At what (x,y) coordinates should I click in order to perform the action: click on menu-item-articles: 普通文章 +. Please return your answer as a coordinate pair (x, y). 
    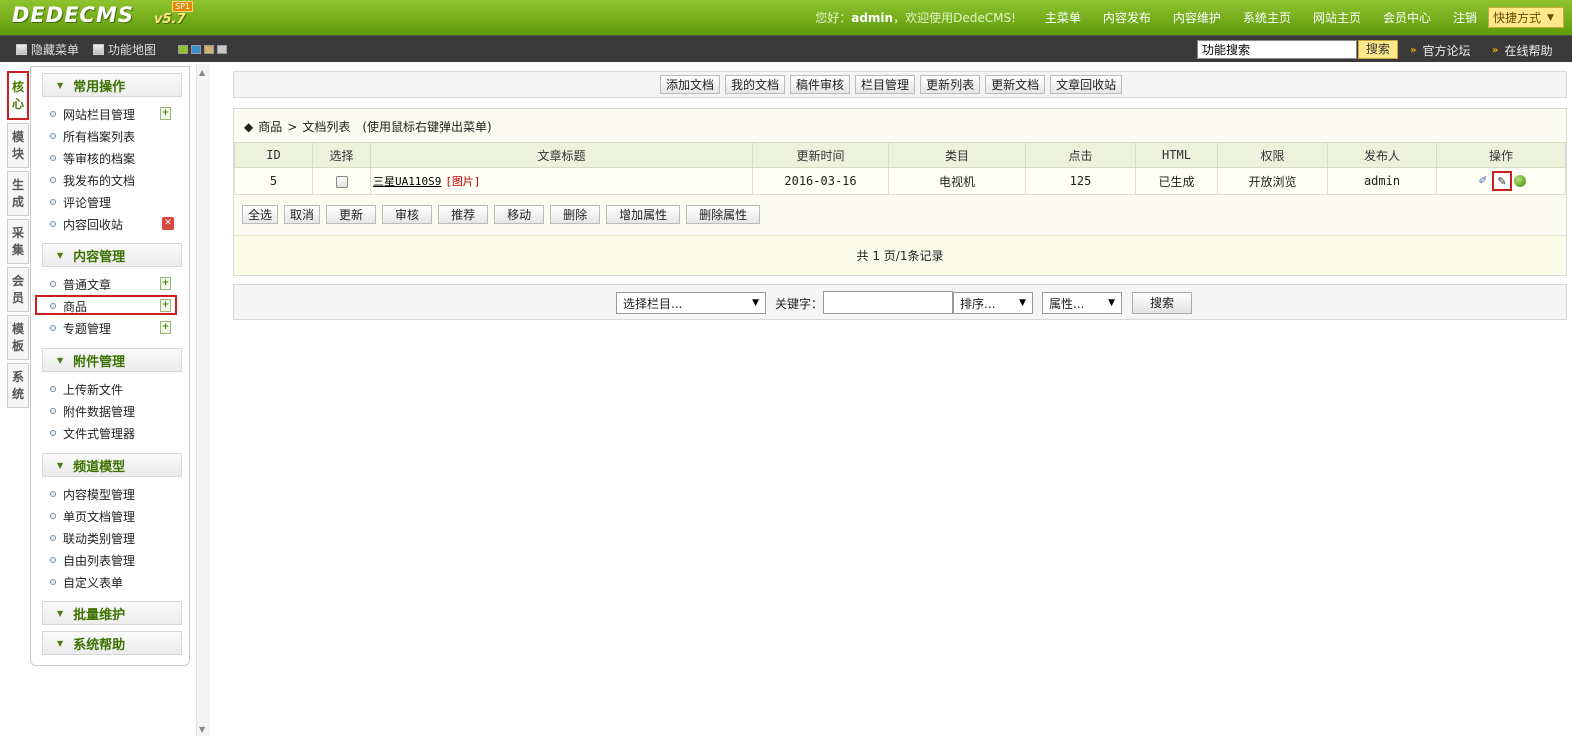
    Looking at the image, I should click on (110, 284).